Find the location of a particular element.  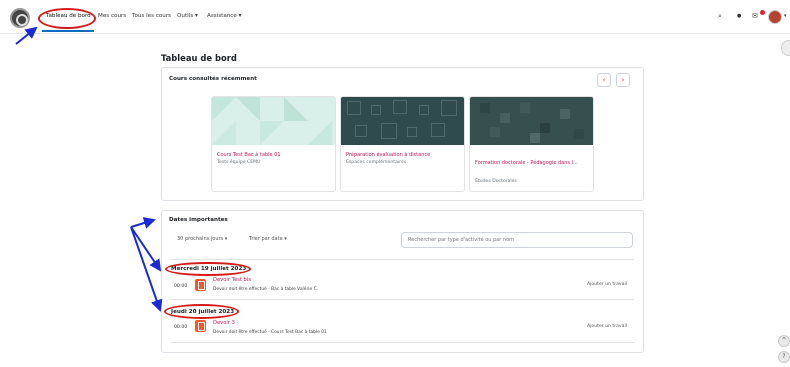

help-button: ? is located at coordinates (784, 357).